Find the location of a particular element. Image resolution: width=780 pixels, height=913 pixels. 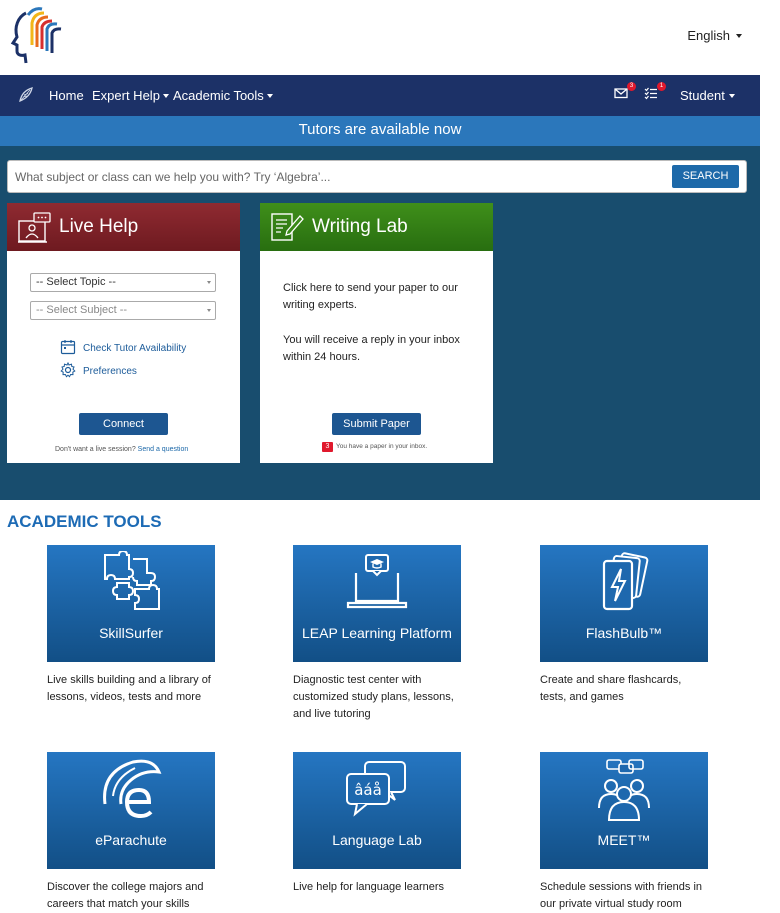

parachute-e-icon is located at coordinates (132, 789).